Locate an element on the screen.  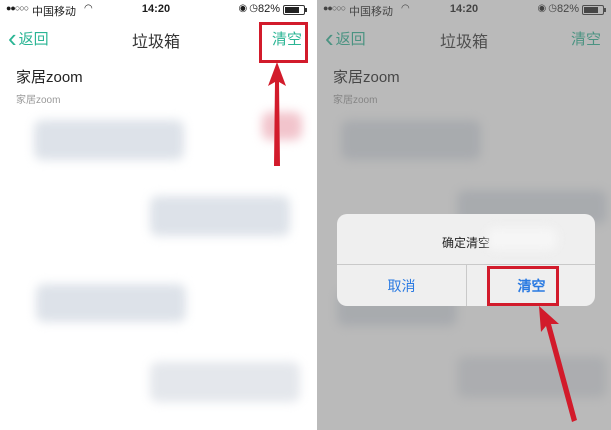
back-button: ‹ 返回 is located at coordinates (28, 38).